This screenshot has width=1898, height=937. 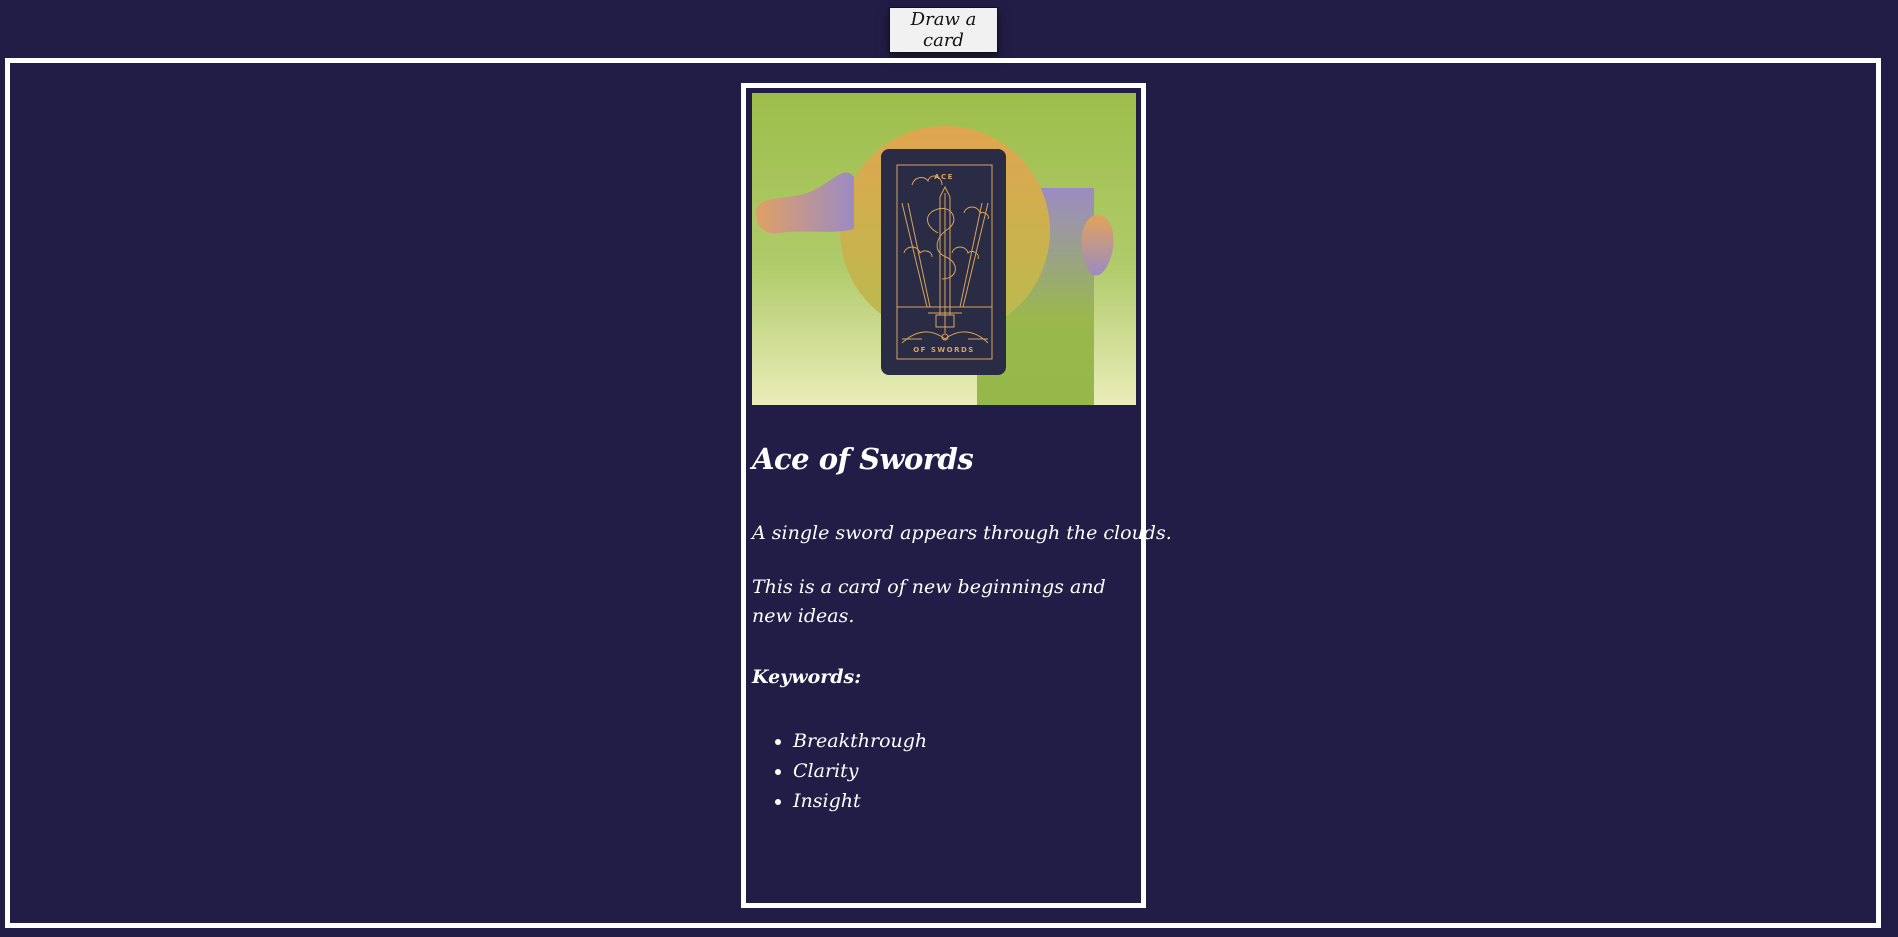 What do you see at coordinates (863, 459) in the screenshot?
I see `card-title: Ace of Swords` at bounding box center [863, 459].